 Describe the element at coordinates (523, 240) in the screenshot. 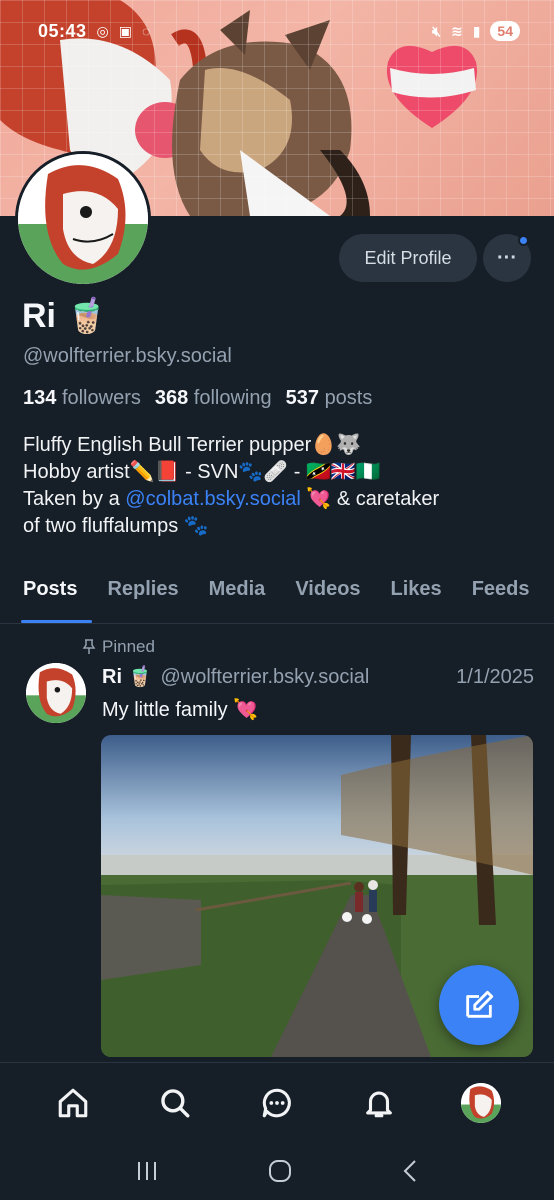

I see `notification-dot` at that location.